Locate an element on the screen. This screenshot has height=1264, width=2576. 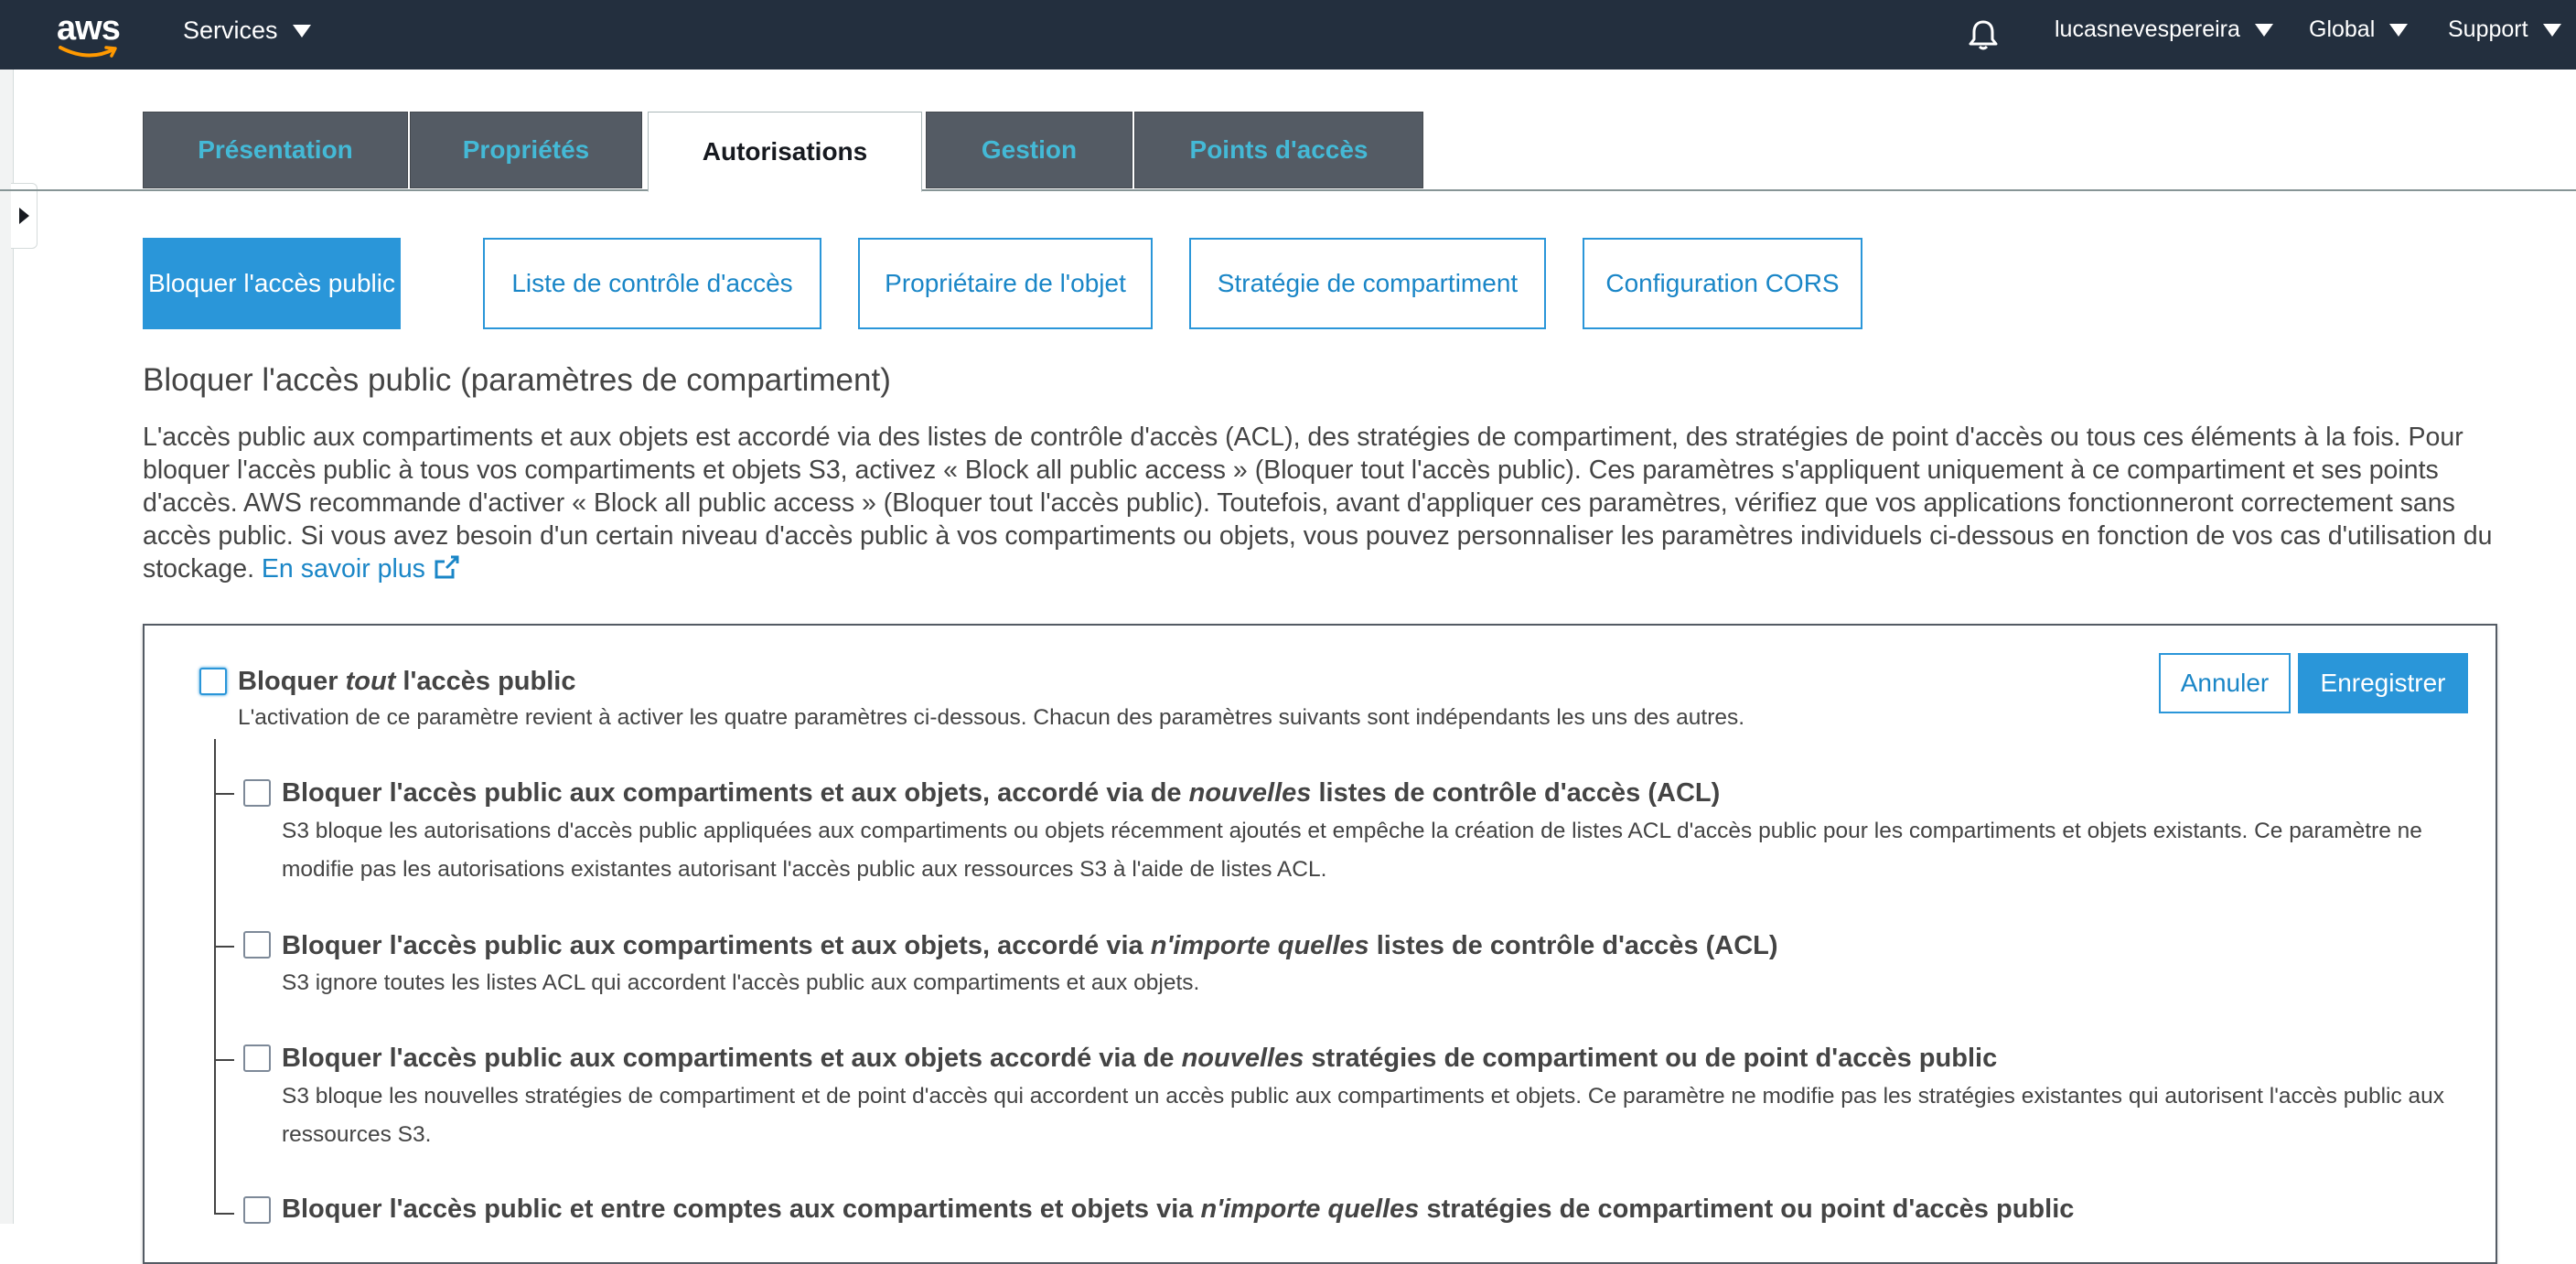
subtab-block-public-access: Bloquer l'accès public is located at coordinates (272, 283).